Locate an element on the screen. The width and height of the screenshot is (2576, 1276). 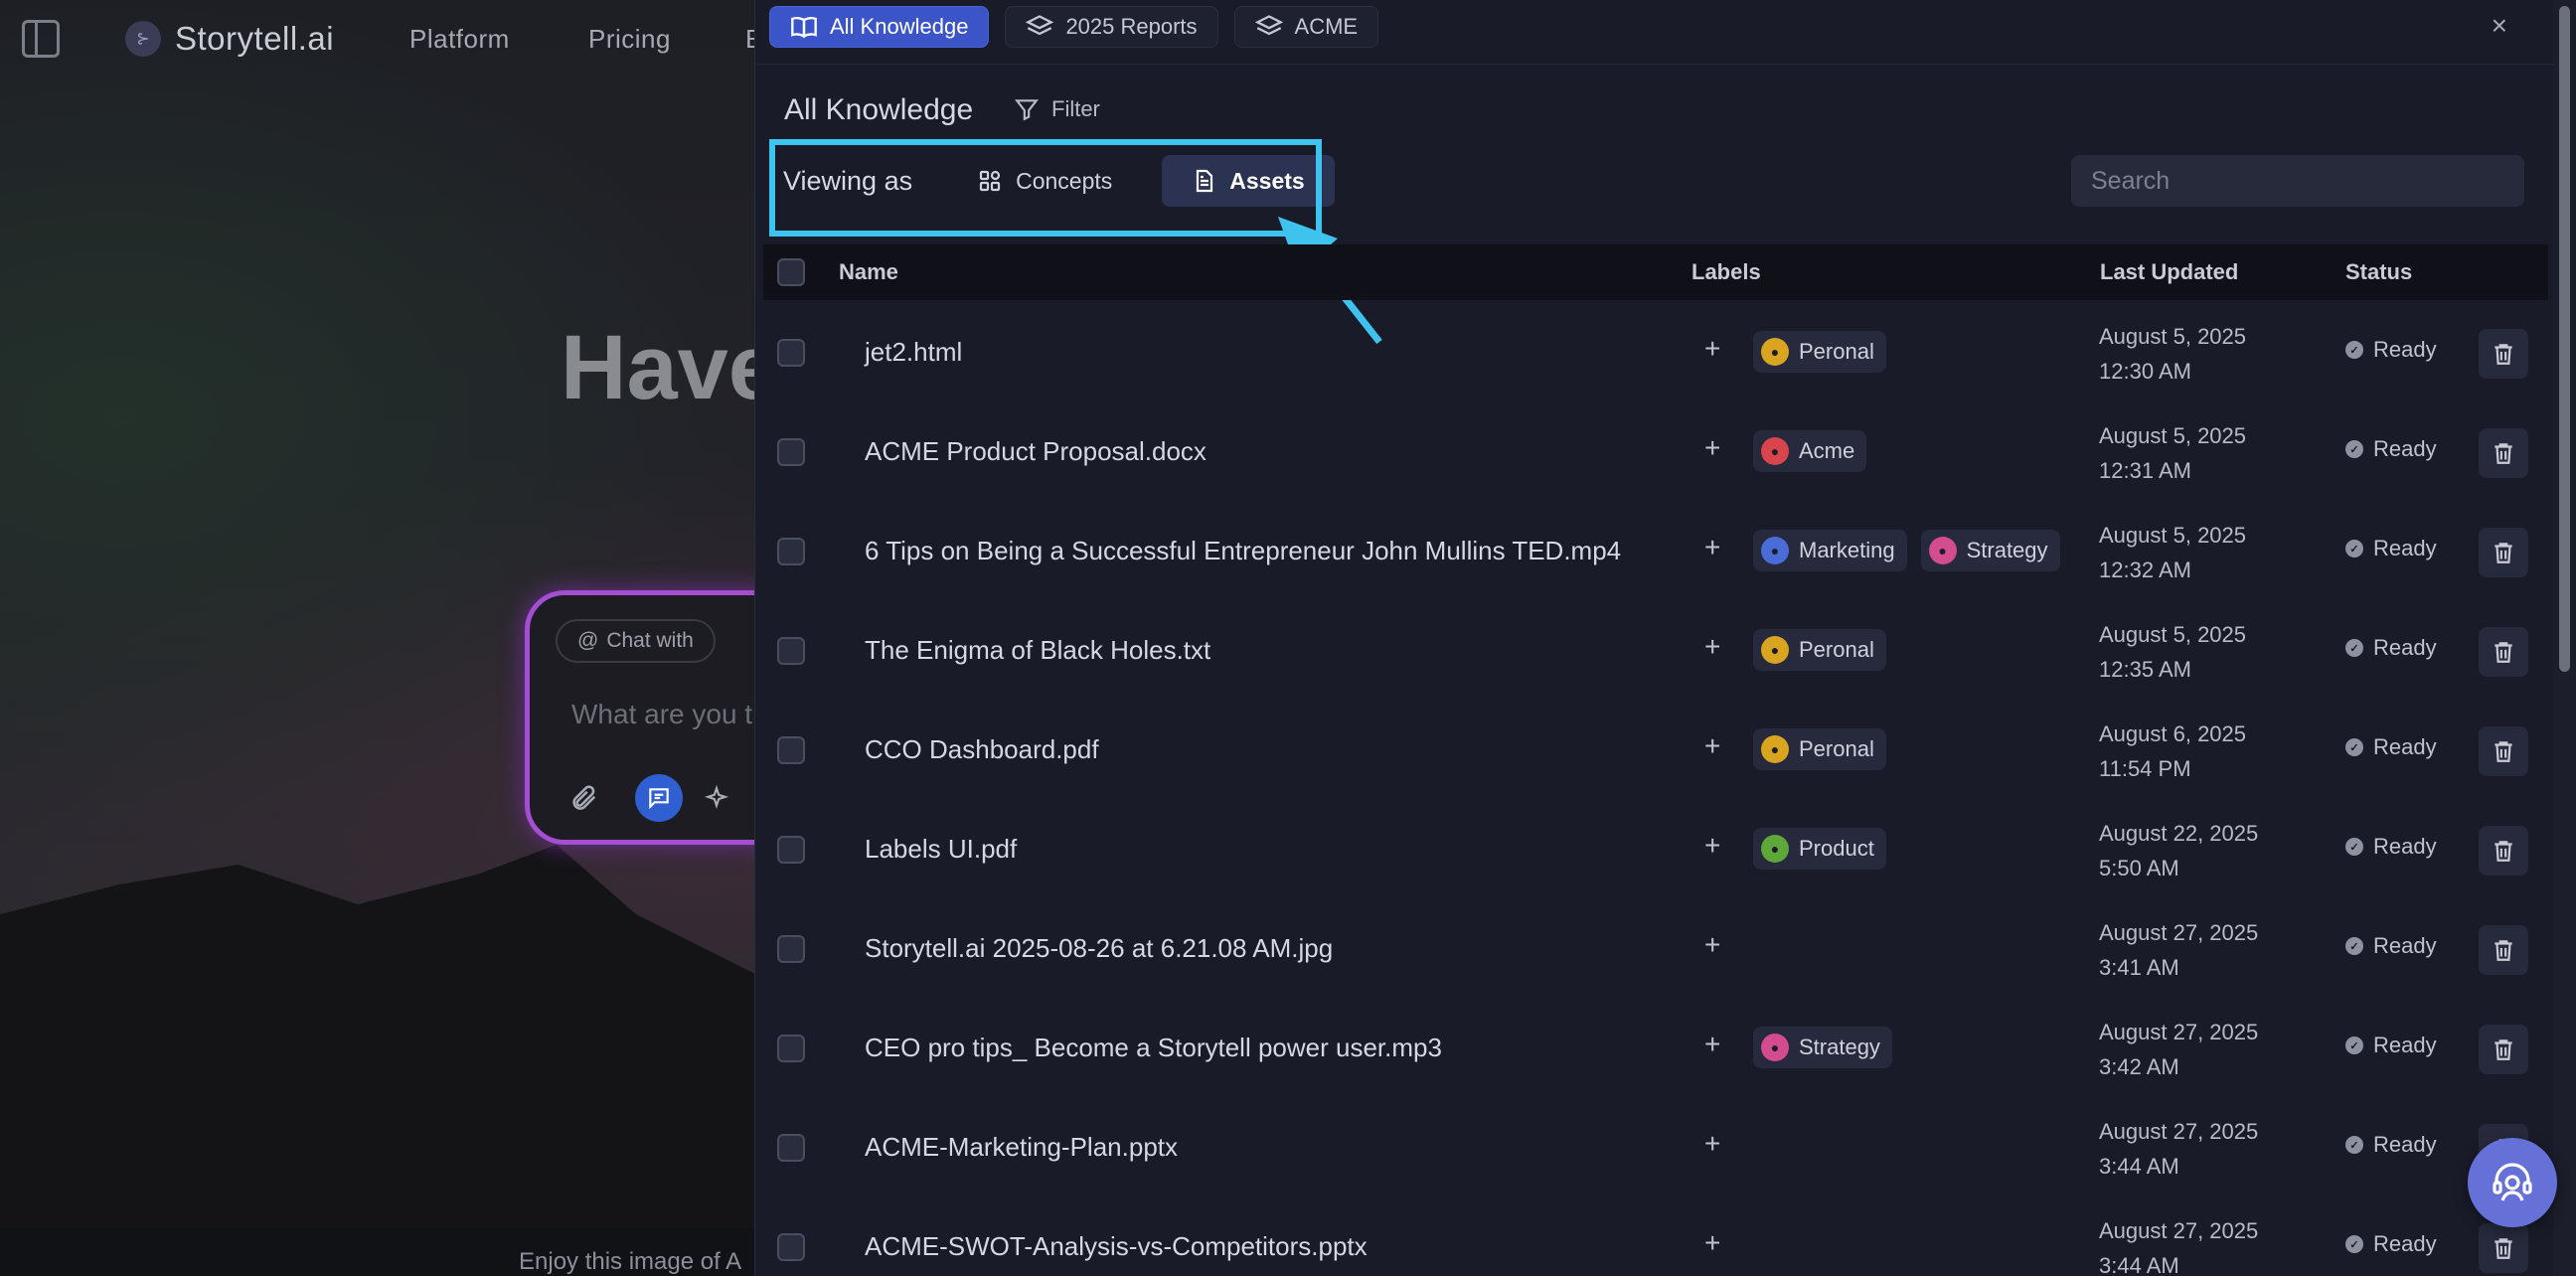
image-credit: Enjoy this image of A is located at coordinates (630, 1261).